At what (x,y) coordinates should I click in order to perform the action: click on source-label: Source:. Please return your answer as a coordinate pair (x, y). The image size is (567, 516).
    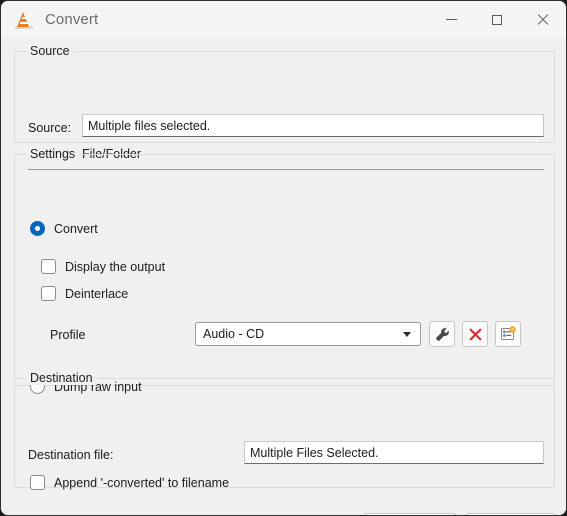
    Looking at the image, I should click on (50, 128).